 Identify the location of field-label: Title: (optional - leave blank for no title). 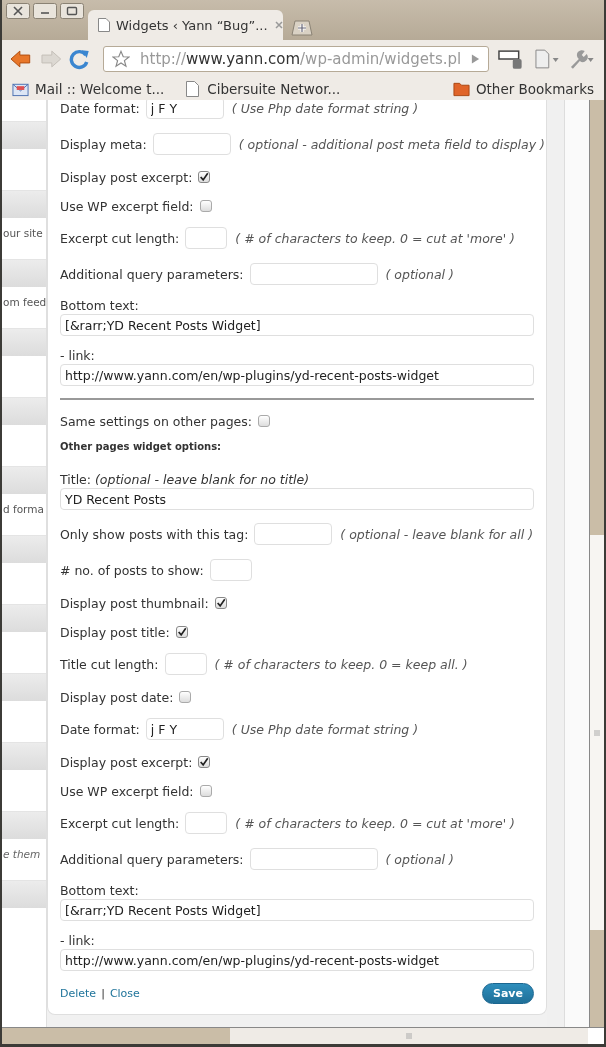
(185, 479).